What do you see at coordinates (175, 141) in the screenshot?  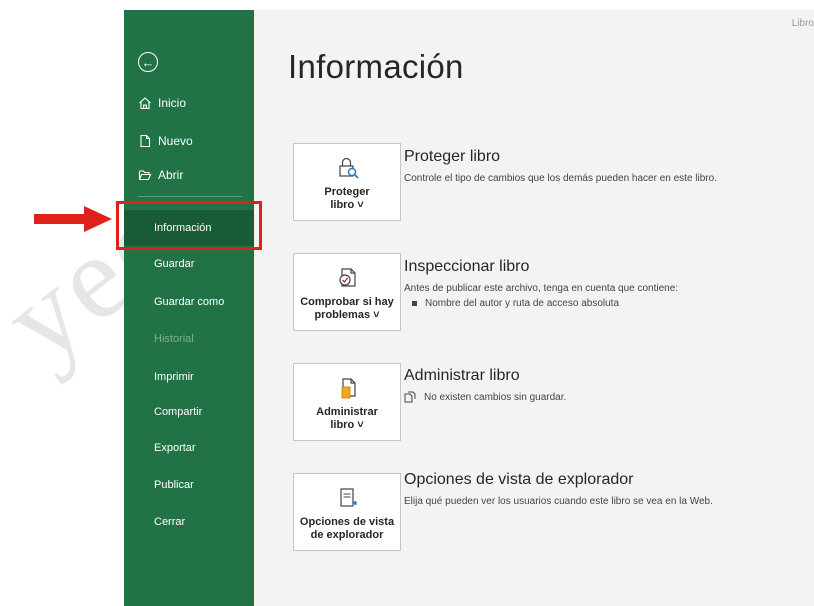 I see `sidebar-item-label: Nuevo` at bounding box center [175, 141].